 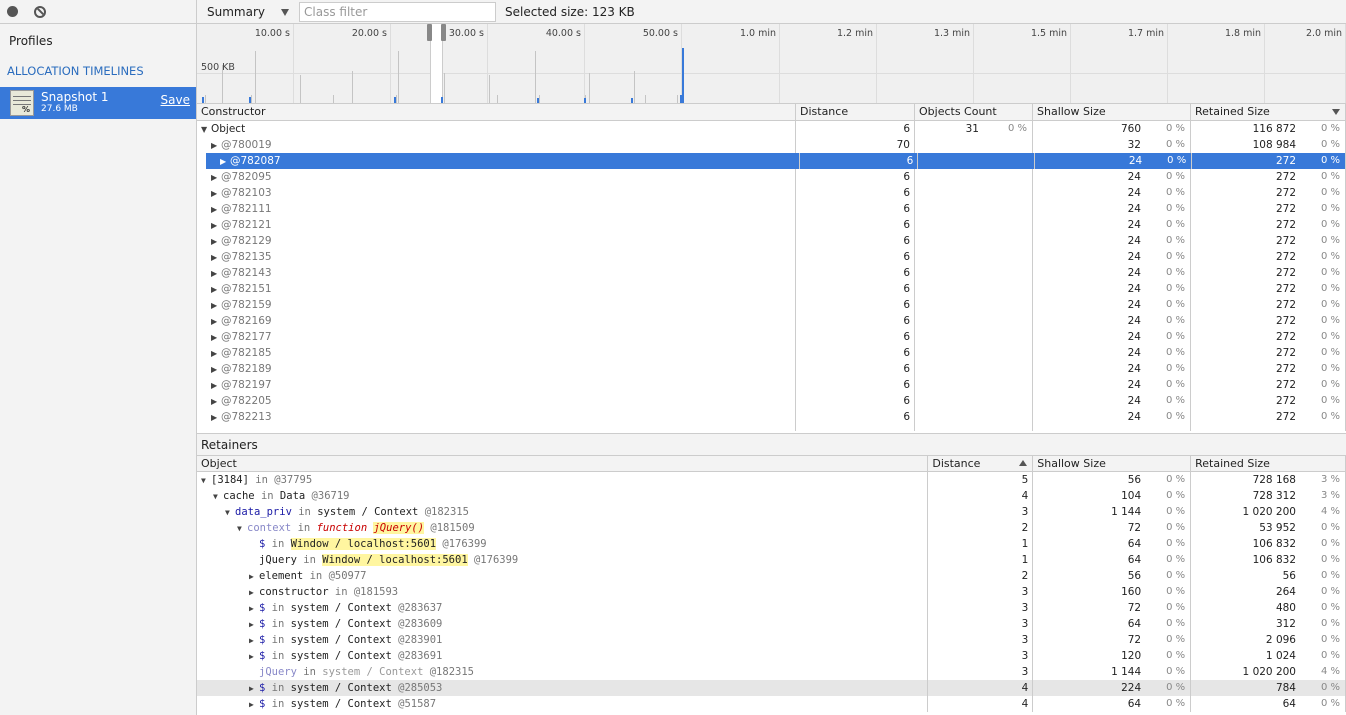 I want to click on heap-object-row: ▶ @782143 6 24 0 % 272 0 %, so click(x=771, y=273).